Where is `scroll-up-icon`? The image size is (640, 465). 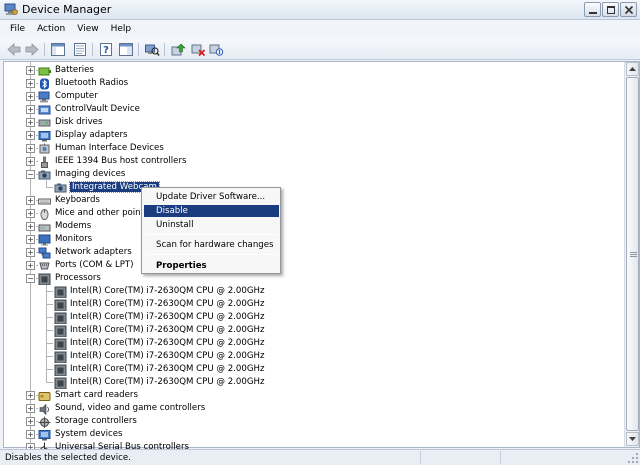
scroll-up-icon is located at coordinates (632, 69).